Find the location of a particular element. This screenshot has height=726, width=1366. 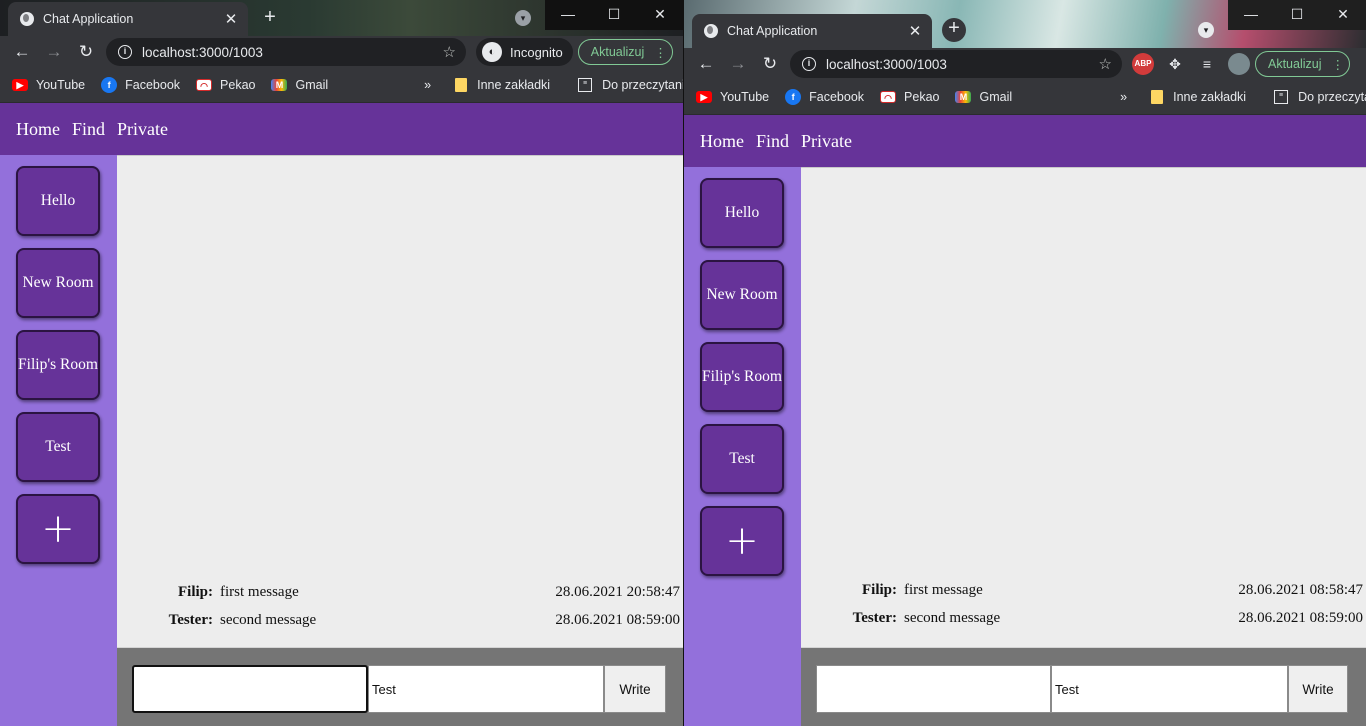

message-row: Filip: first message 28.06.2021 20:58:47 is located at coordinates (400, 598).